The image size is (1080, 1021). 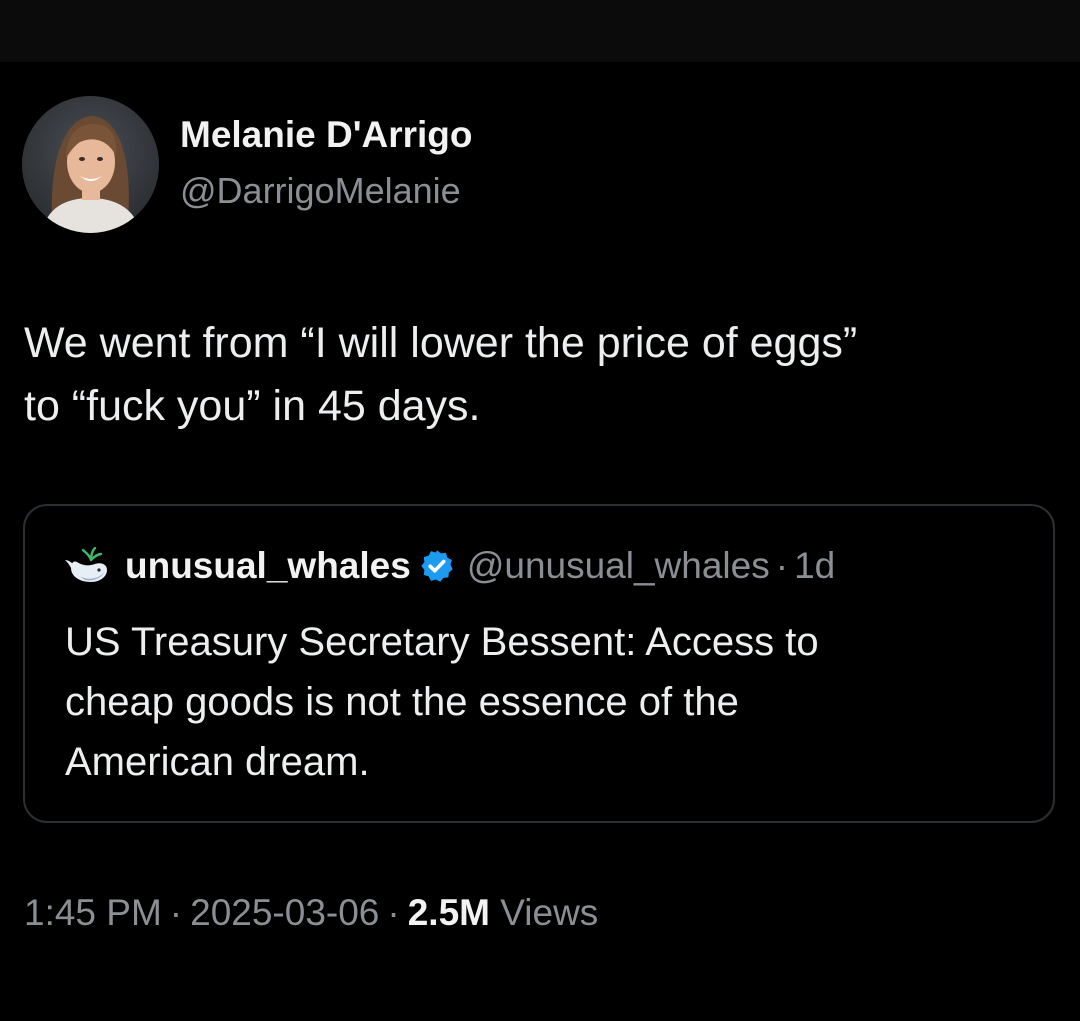 I want to click on tweet-time: 1:45 PM, so click(x=93, y=912).